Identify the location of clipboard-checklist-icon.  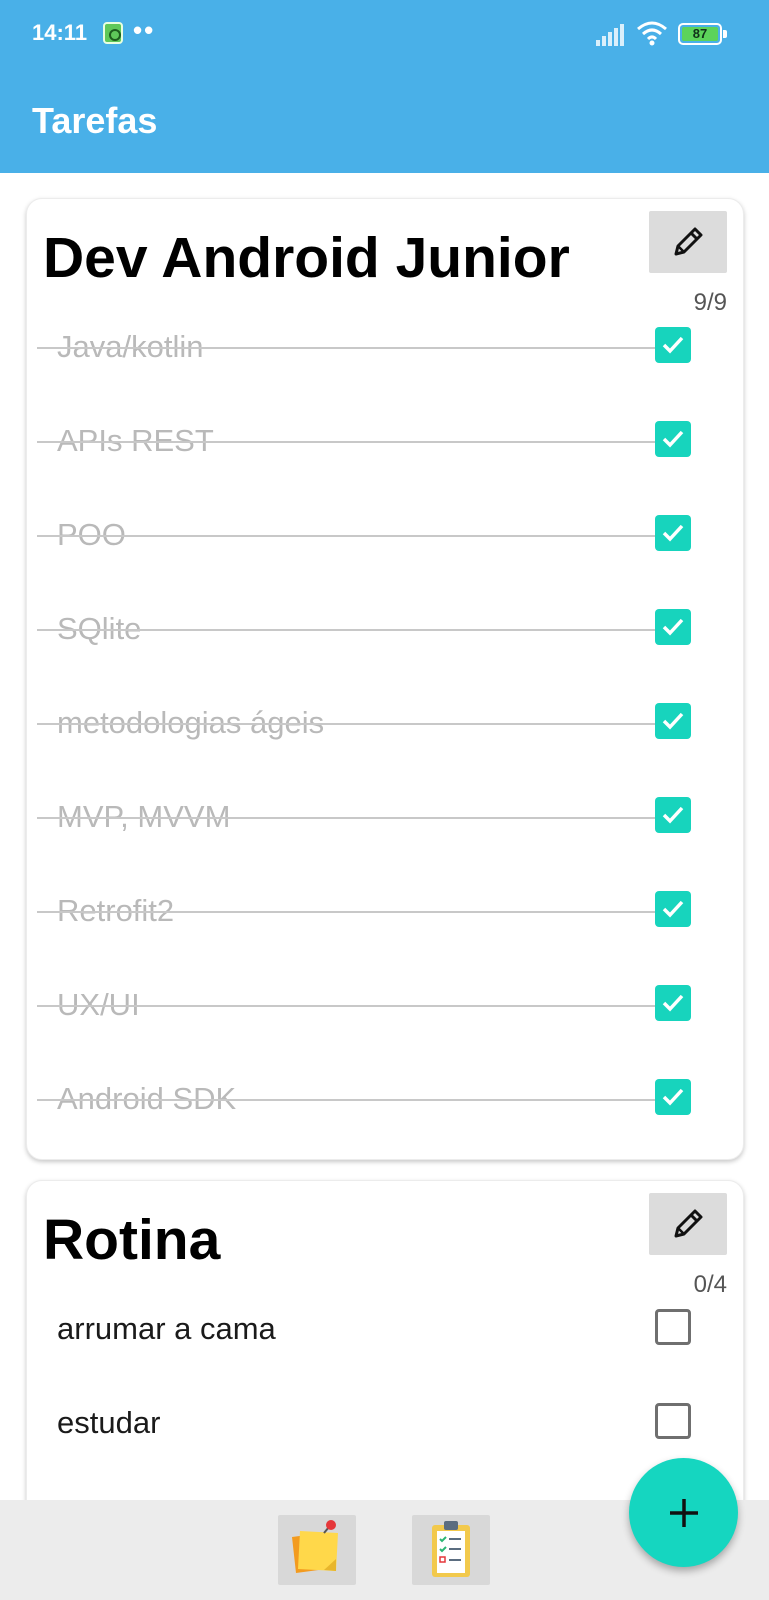
(451, 1549).